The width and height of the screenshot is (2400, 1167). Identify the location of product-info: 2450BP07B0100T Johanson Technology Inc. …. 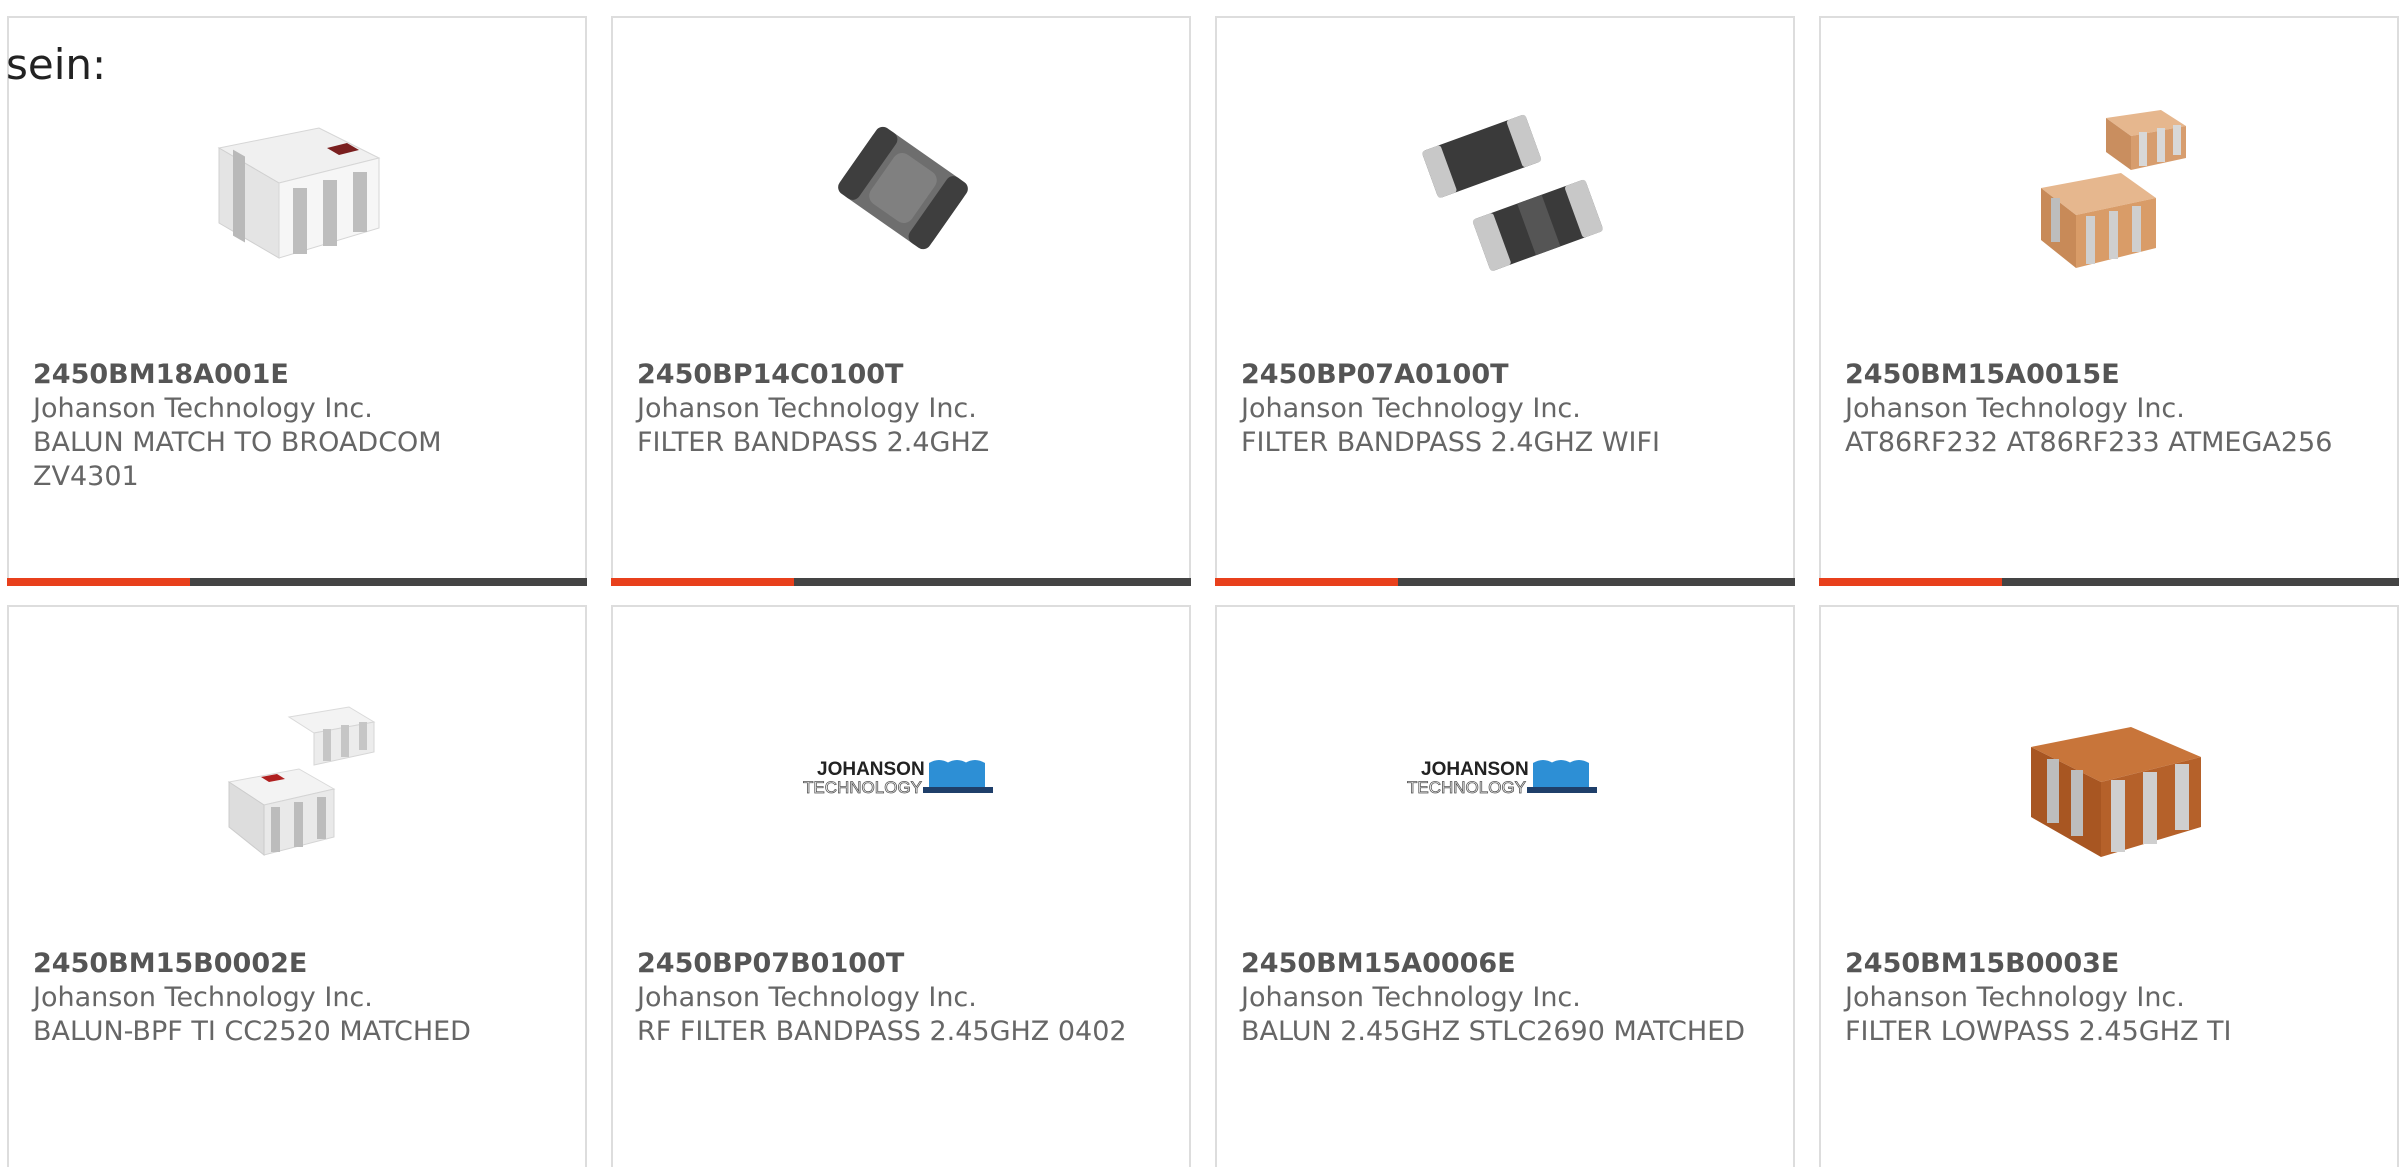
(897, 998).